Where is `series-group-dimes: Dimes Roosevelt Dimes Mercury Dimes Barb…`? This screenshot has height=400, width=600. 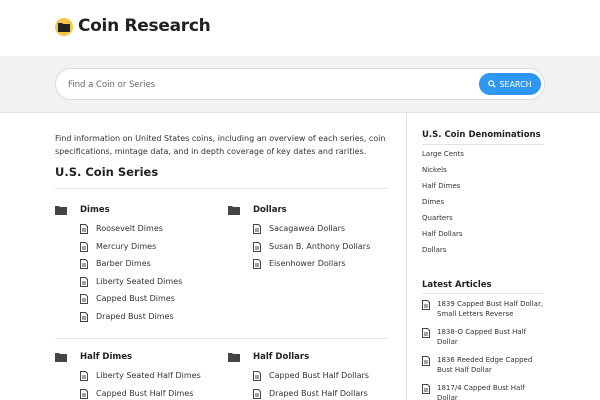 series-group-dimes: Dimes Roosevelt Dimes Mercury Dimes Barb… is located at coordinates (135, 266).